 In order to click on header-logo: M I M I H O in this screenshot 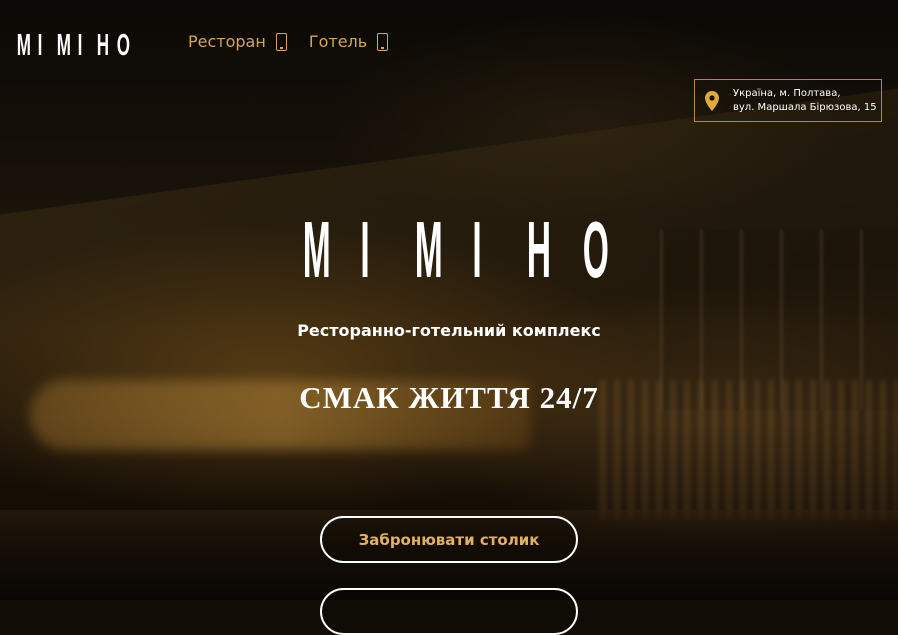, I will do `click(72, 44)`.